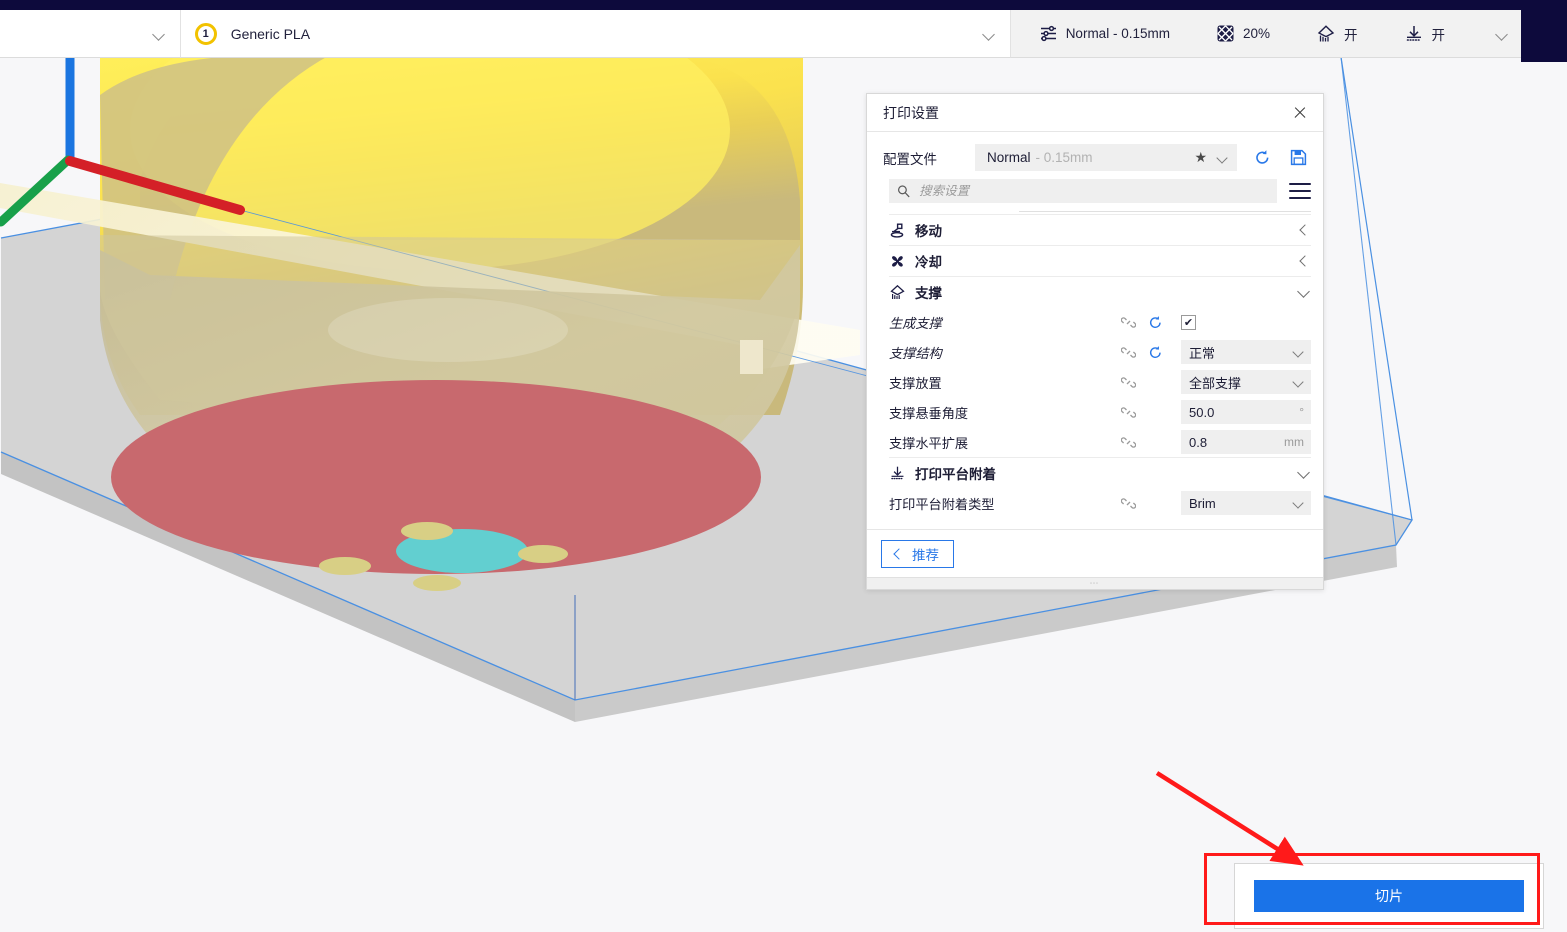  I want to click on adhesion-type-combobox: Brim, so click(1246, 503).